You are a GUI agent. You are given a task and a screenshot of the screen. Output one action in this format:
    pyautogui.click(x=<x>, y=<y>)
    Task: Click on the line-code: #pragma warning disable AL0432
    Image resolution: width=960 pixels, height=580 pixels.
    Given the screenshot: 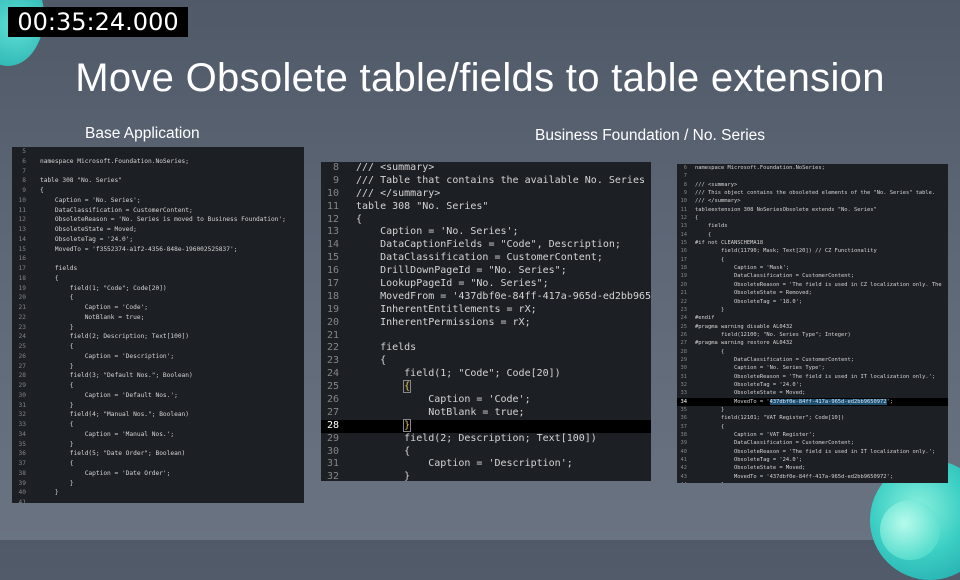 What is the action you would take?
    pyautogui.click(x=744, y=326)
    